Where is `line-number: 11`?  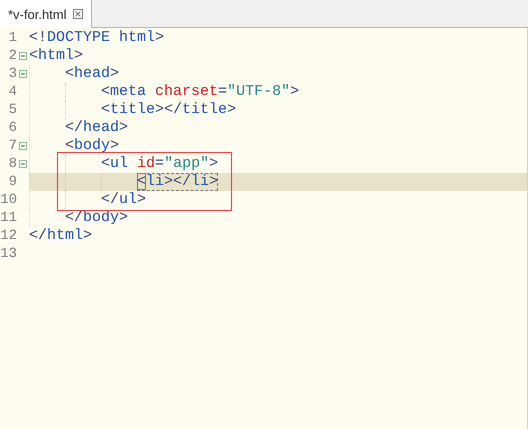 line-number: 11 is located at coordinates (8, 218).